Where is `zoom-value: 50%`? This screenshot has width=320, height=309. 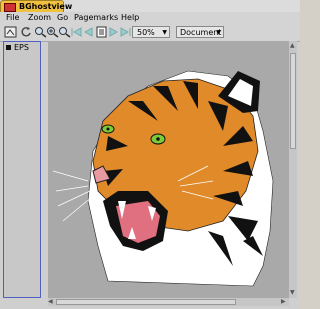 zoom-value: 50% is located at coordinates (146, 32).